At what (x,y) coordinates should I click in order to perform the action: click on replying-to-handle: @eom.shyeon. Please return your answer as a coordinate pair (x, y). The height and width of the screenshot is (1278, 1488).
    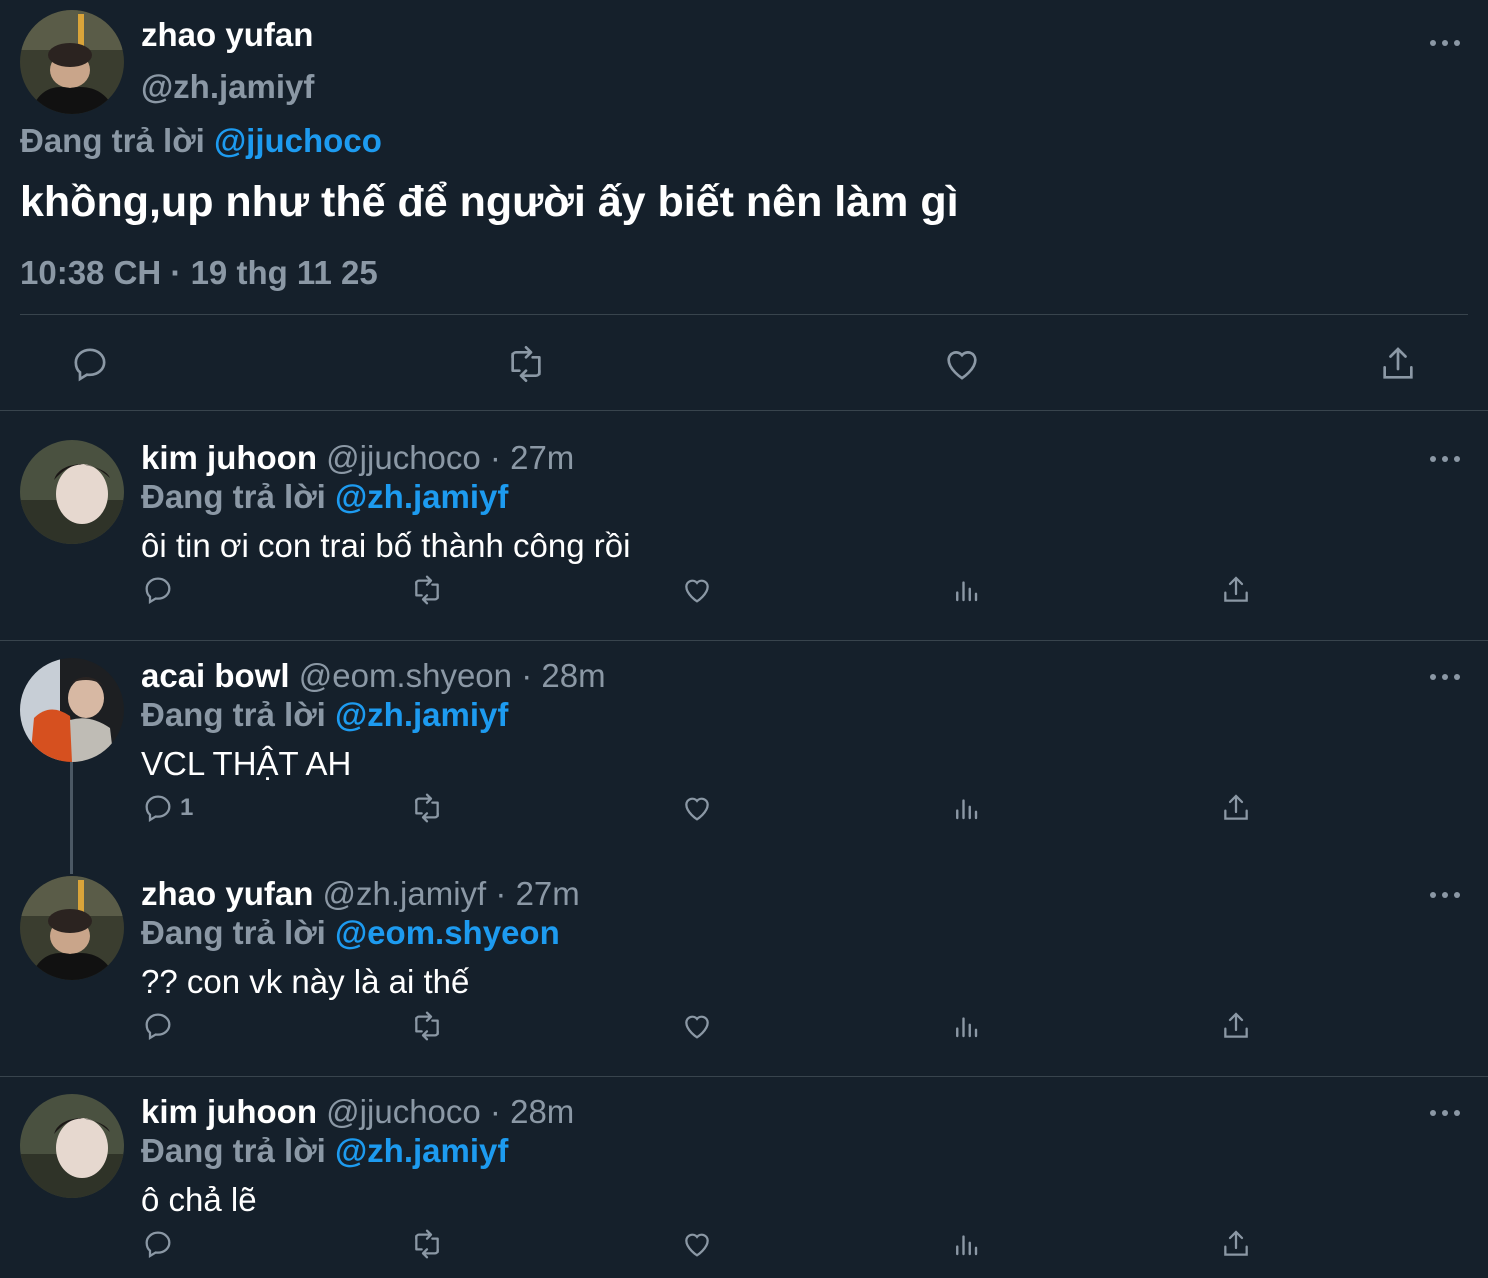
    Looking at the image, I should click on (447, 932).